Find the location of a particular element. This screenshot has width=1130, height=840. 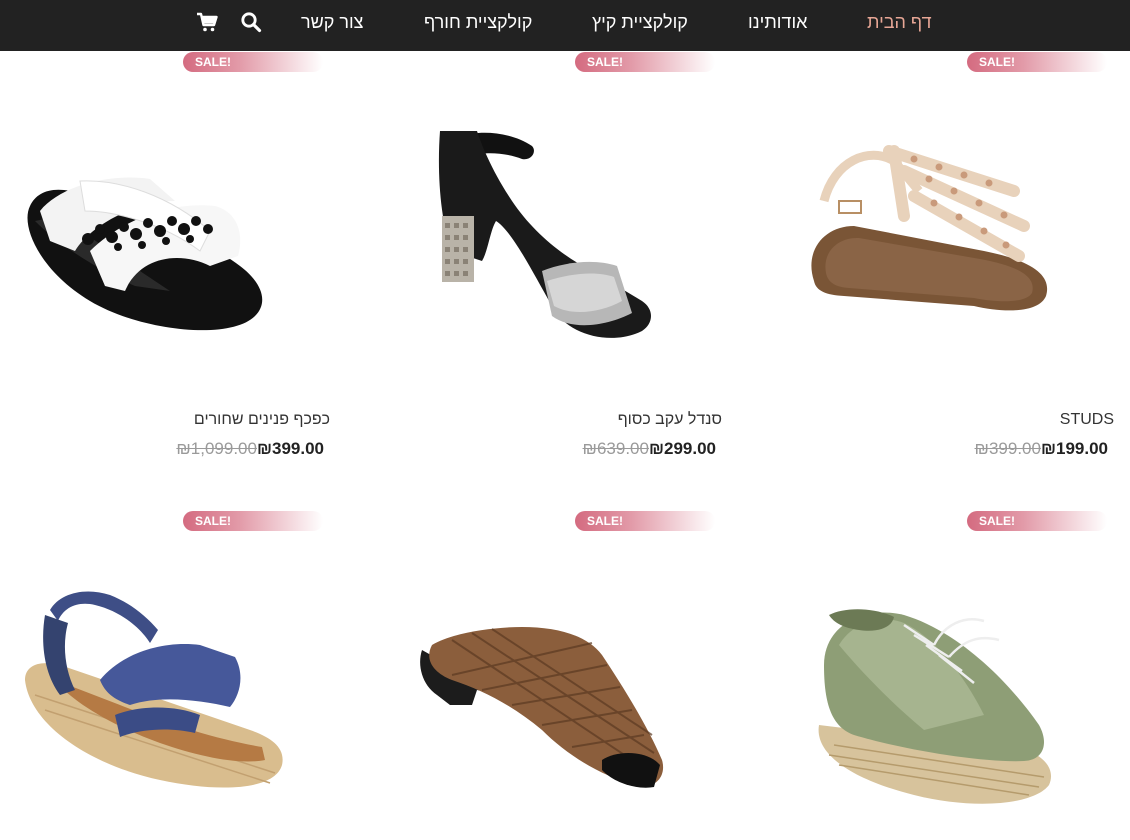

cart-icon is located at coordinates (208, 22).